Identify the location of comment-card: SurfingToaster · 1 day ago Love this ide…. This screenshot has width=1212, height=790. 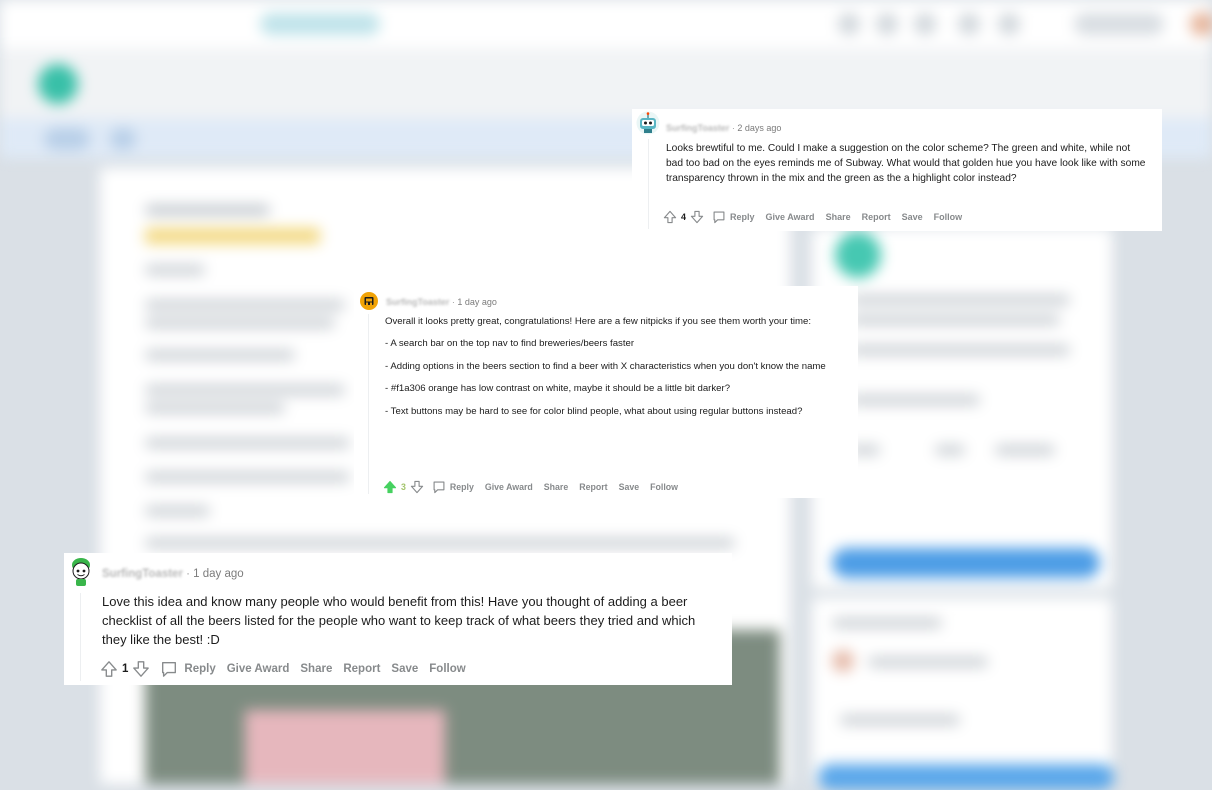
(398, 619).